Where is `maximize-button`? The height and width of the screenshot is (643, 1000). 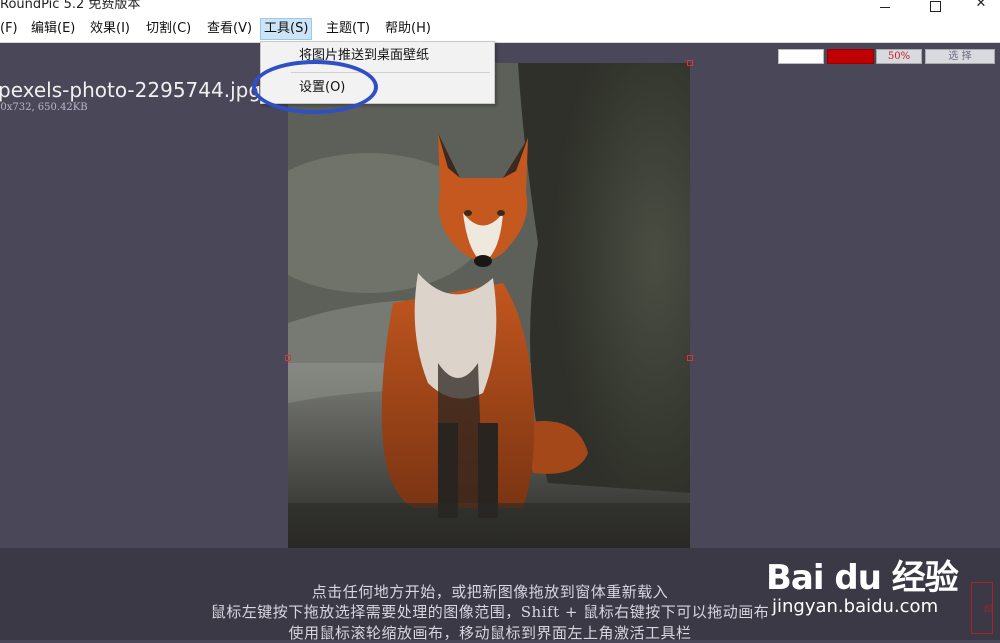 maximize-button is located at coordinates (935, 8).